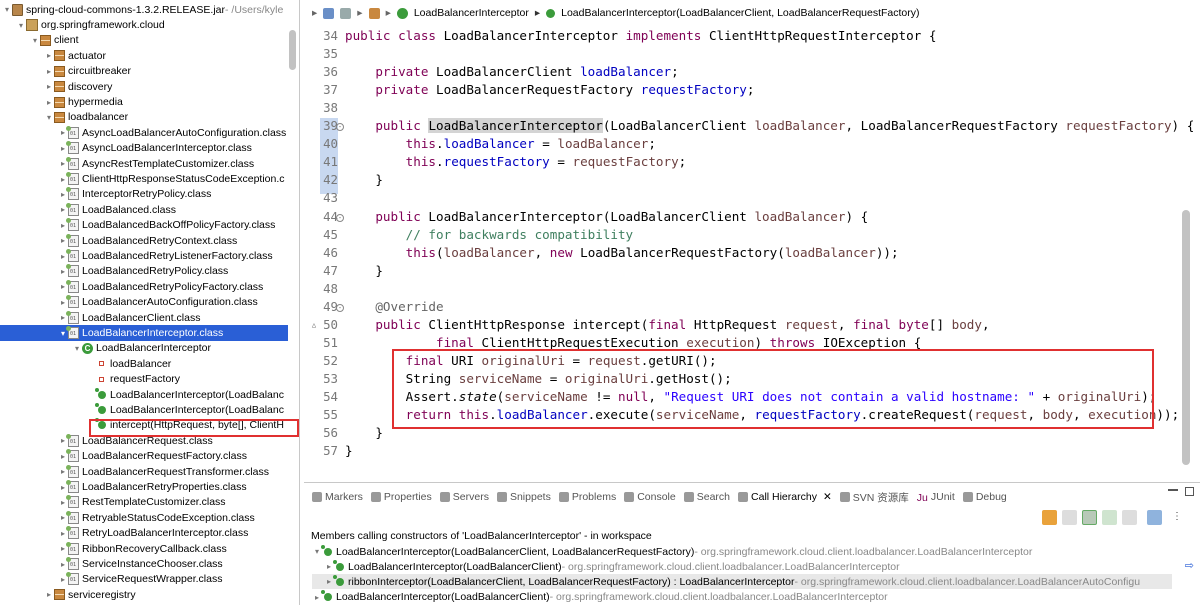 Image resolution: width=1200 pixels, height=605 pixels. What do you see at coordinates (1069, 517) in the screenshot?
I see `cancel-icon` at bounding box center [1069, 517].